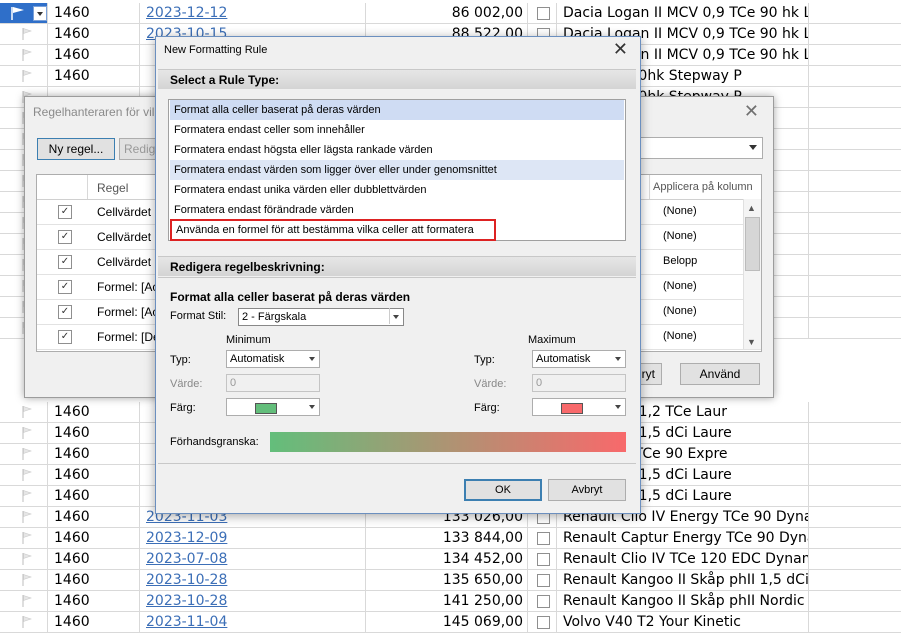 The image size is (901, 636). What do you see at coordinates (397, 210) in the screenshot?
I see `rule-type-item: Formatera endast förändrade värden` at bounding box center [397, 210].